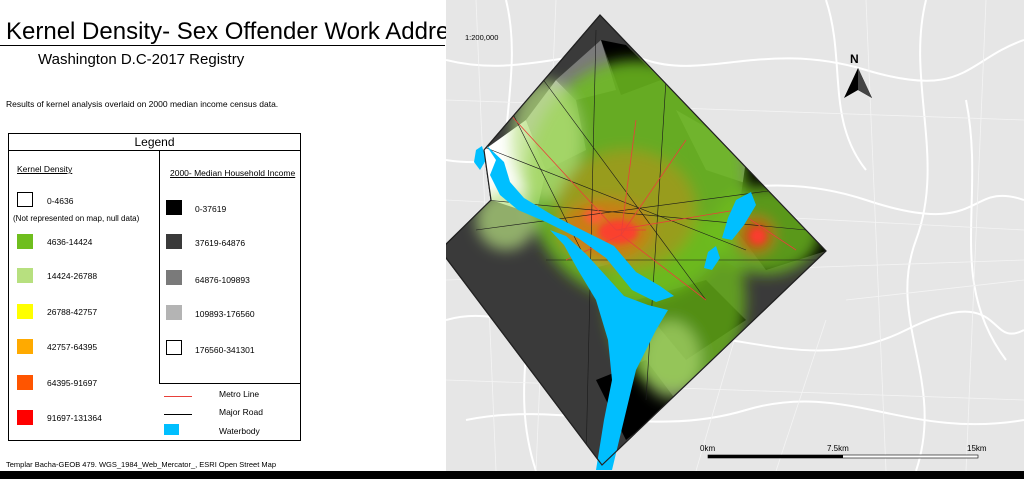  I want to click on legend-title: Legend, so click(154, 142).